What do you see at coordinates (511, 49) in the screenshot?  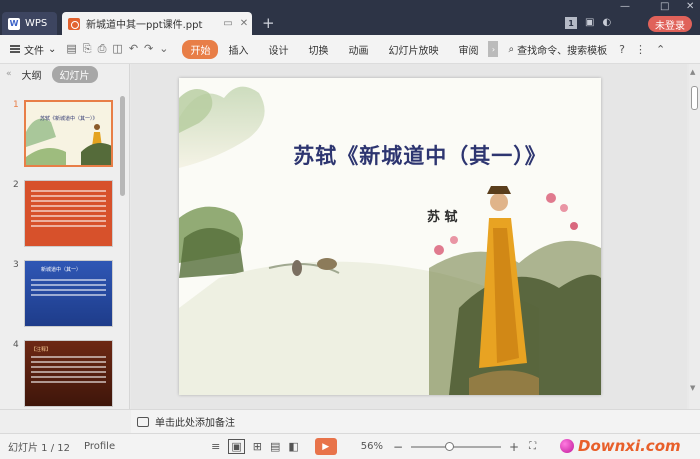 I see `search-icon: ⌕` at bounding box center [511, 49].